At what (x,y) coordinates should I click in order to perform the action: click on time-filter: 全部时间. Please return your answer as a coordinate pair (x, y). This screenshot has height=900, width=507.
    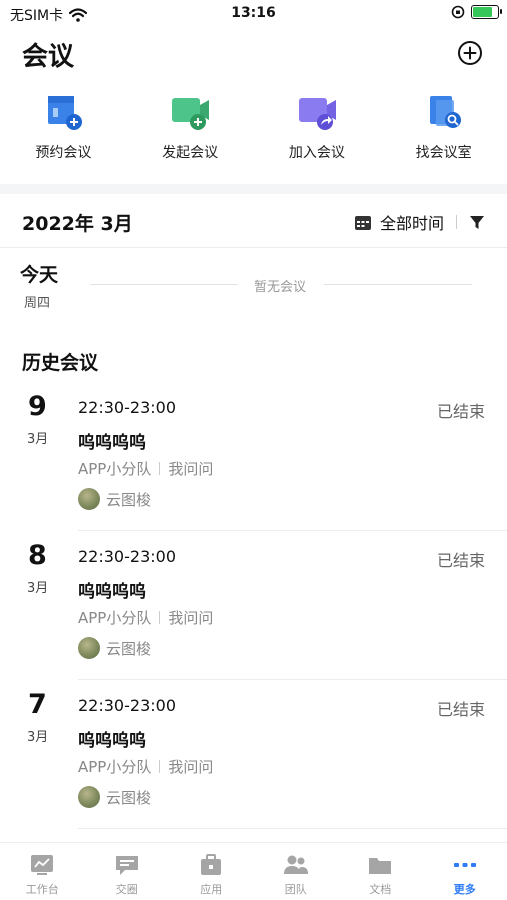
    Looking at the image, I should click on (419, 222).